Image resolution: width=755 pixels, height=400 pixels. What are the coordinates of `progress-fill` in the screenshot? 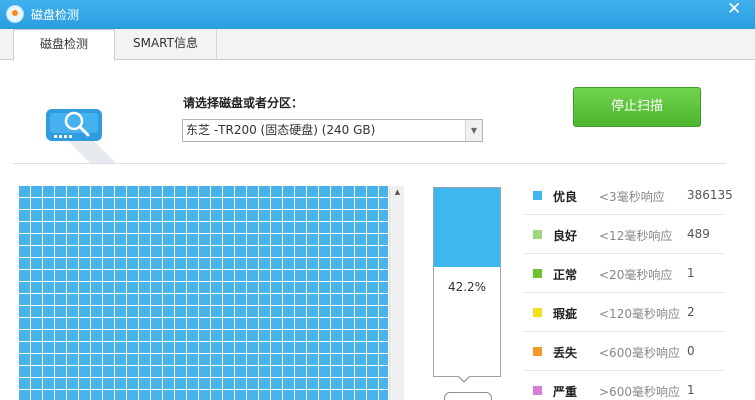 It's located at (467, 227).